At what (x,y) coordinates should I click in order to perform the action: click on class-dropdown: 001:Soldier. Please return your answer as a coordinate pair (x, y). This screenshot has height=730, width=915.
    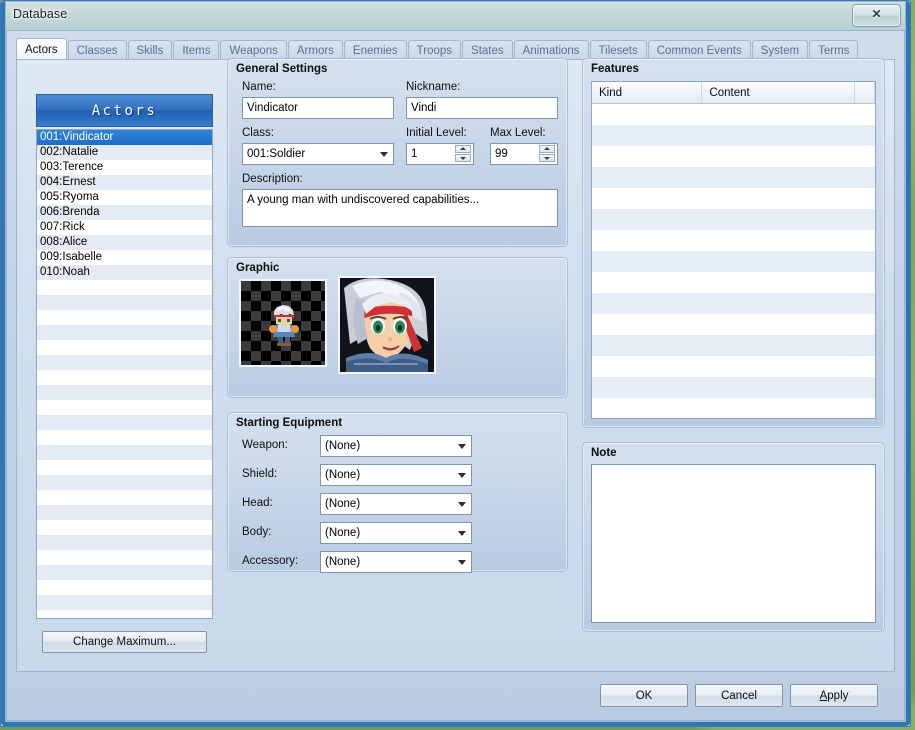
    Looking at the image, I should click on (318, 154).